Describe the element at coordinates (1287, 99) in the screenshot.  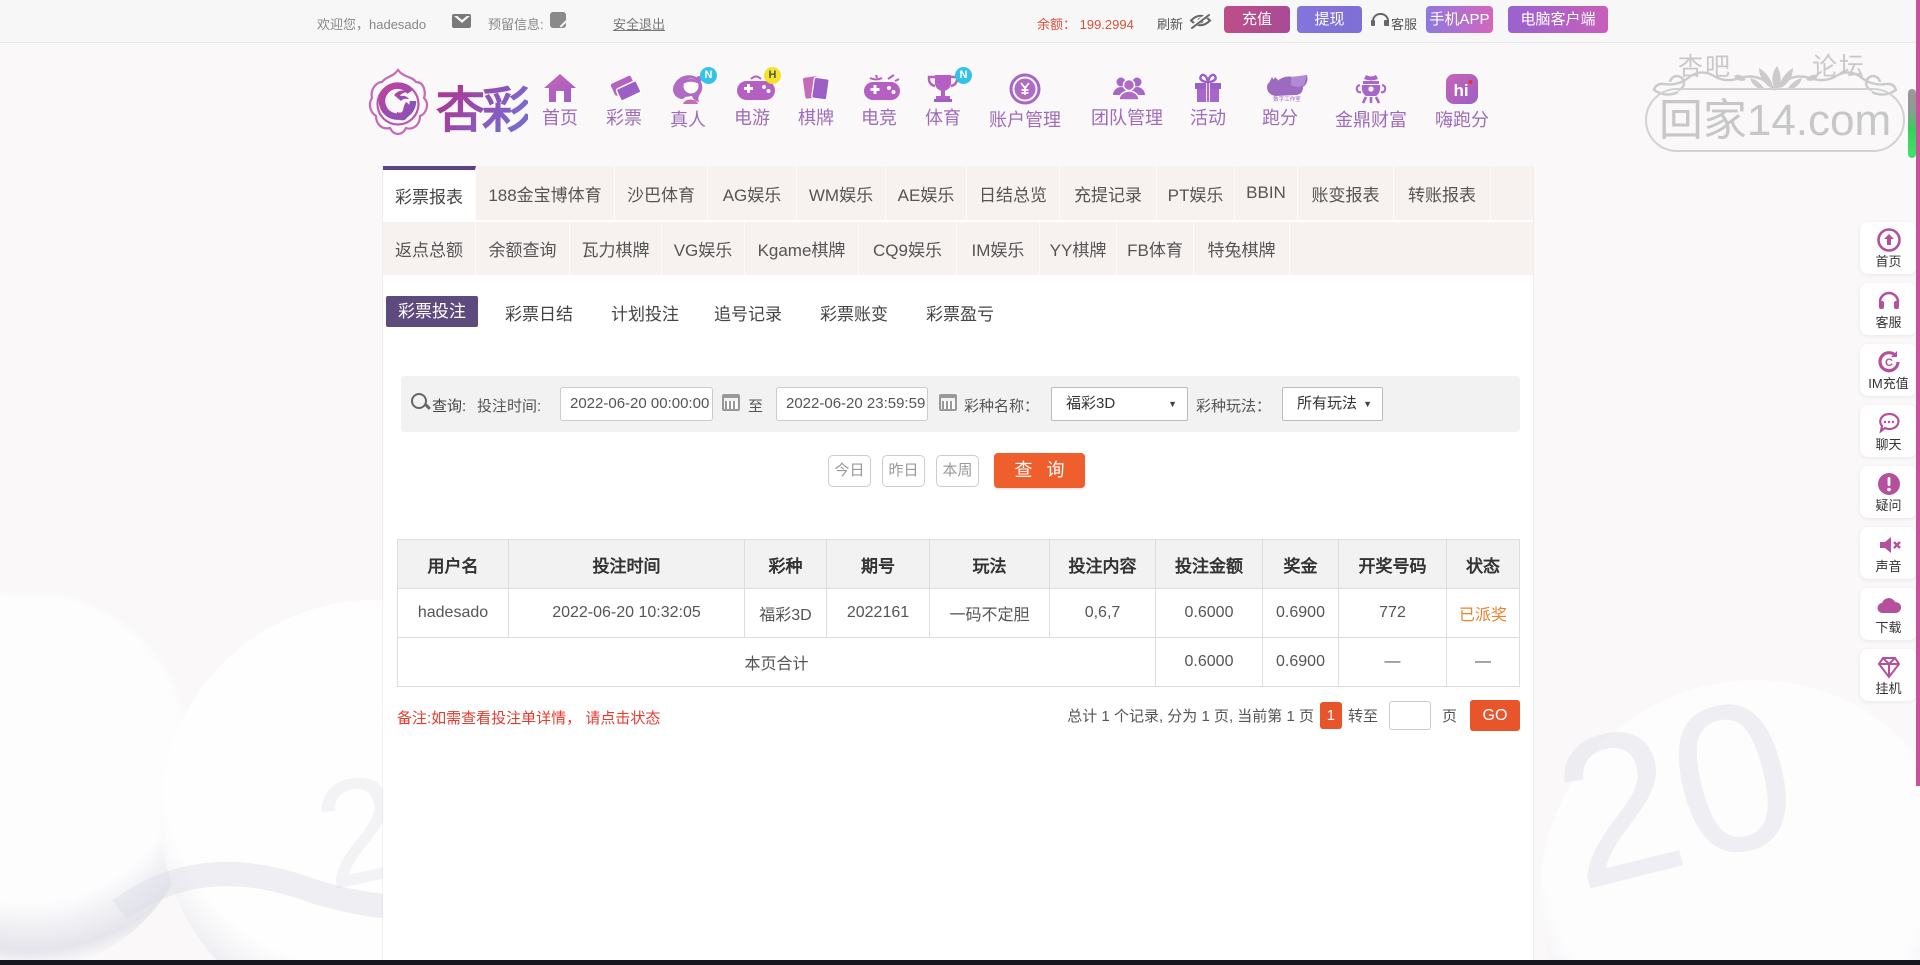
I see `svg-text: 数字工作室` at that location.